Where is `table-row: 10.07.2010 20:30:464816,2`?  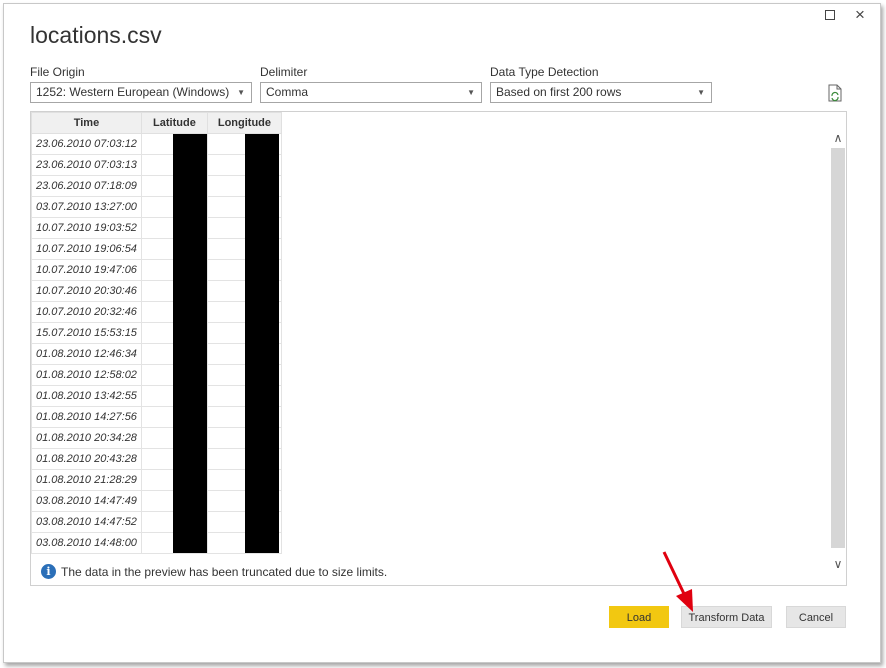 table-row: 10.07.2010 20:30:464816,2 is located at coordinates (156, 291).